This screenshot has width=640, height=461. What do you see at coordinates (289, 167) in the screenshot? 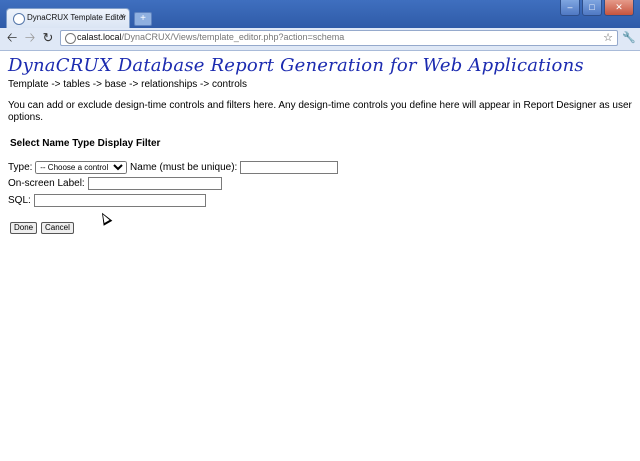
I see `name-input` at bounding box center [289, 167].